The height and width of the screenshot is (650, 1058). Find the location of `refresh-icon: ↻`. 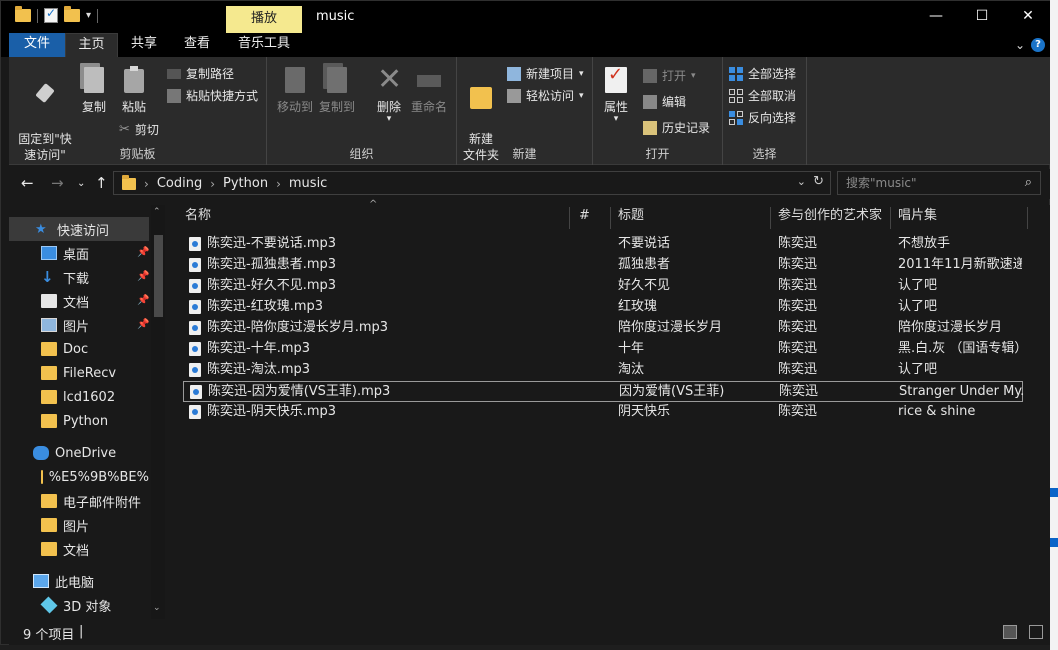

refresh-icon: ↻ is located at coordinates (818, 181).